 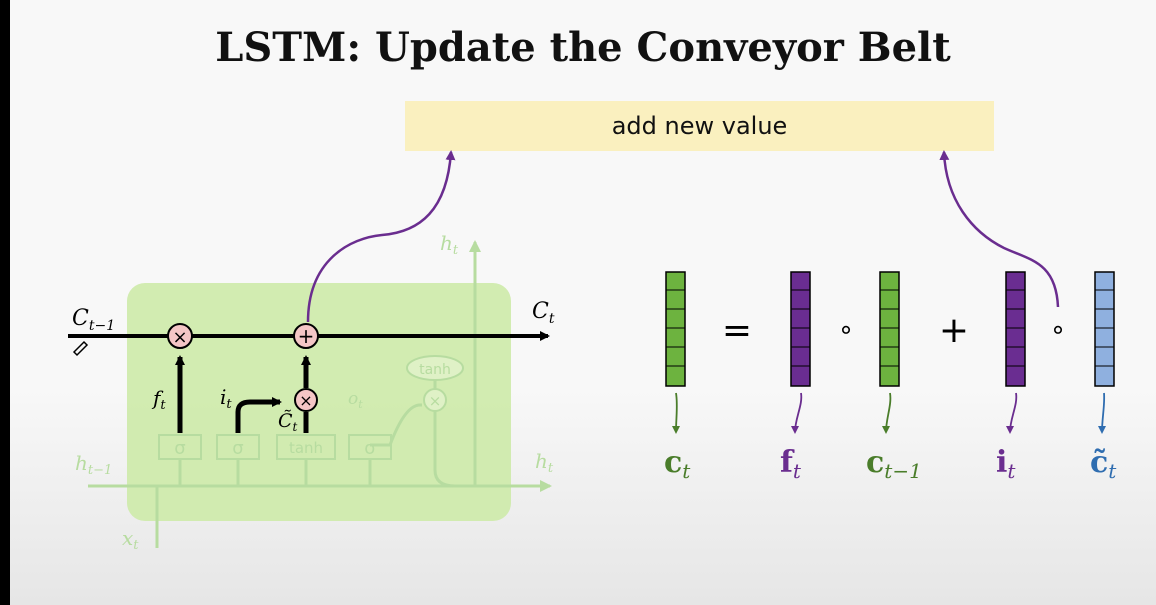 I want to click on svg-text: xt, so click(x=130, y=539).